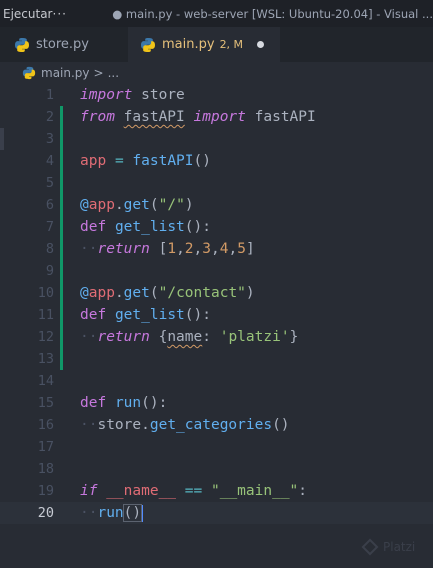 This screenshot has height=568, width=433. I want to click on code-line: 15 def run():, so click(216, 403).